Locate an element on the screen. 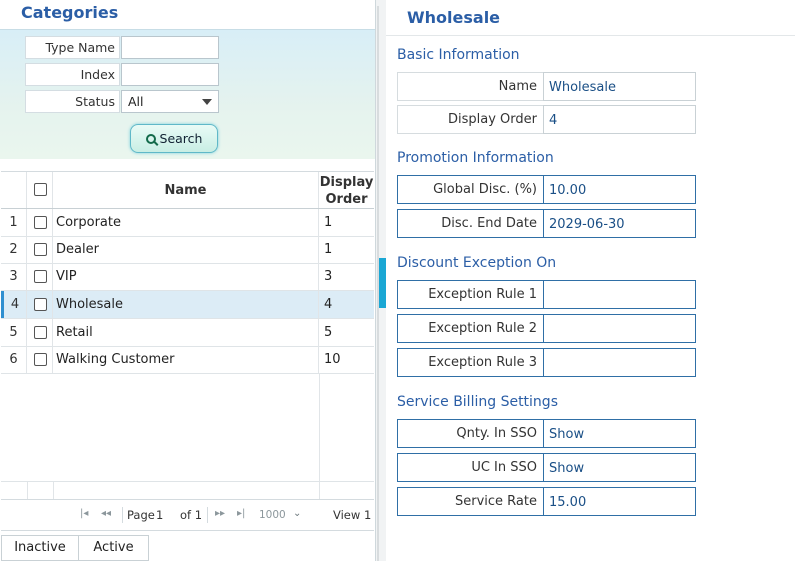 The height and width of the screenshot is (561, 795). grid-pager: |◂ ◂◂ Page 1 of 1 ▸▸ ▸| 1000 ⌄ View 1 is located at coordinates (187, 515).